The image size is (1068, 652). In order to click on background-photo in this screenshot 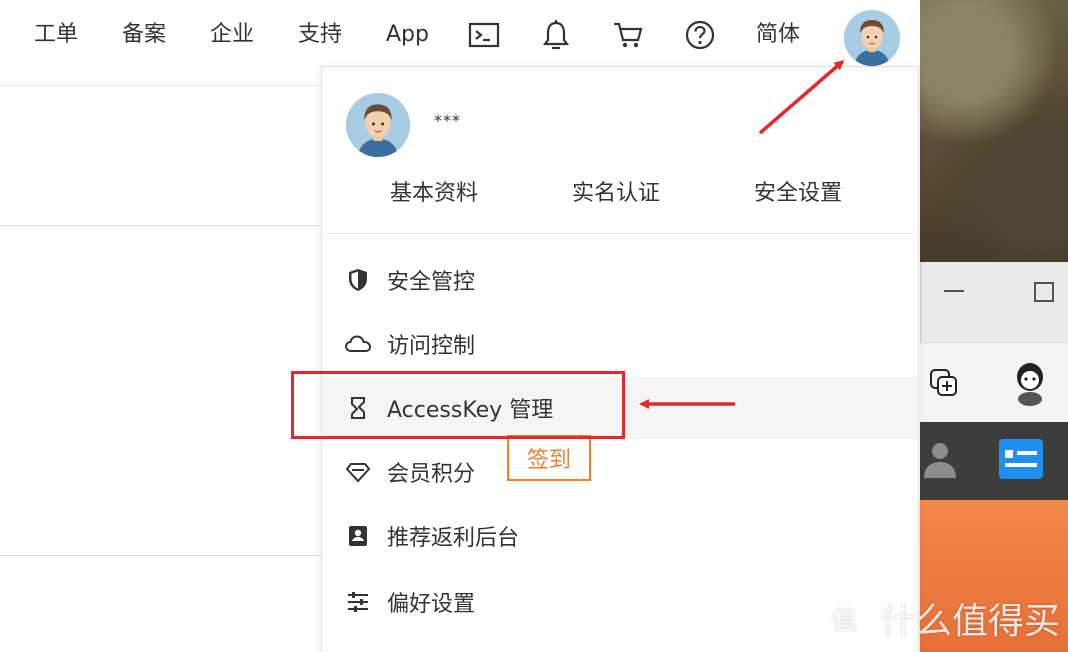, I will do `click(994, 131)`.